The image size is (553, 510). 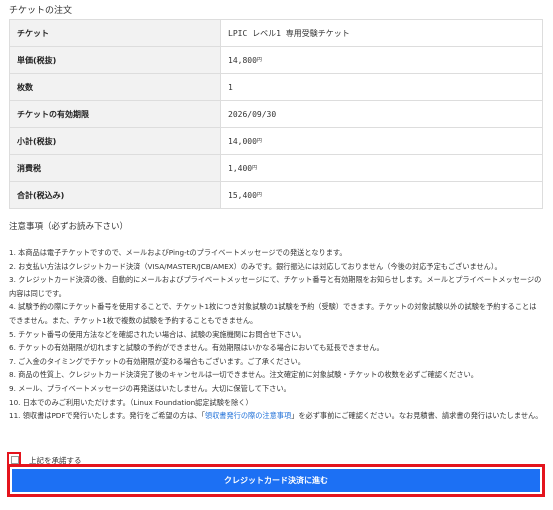 I want to click on order-row: 消費税 1,400円, so click(x=276, y=168).